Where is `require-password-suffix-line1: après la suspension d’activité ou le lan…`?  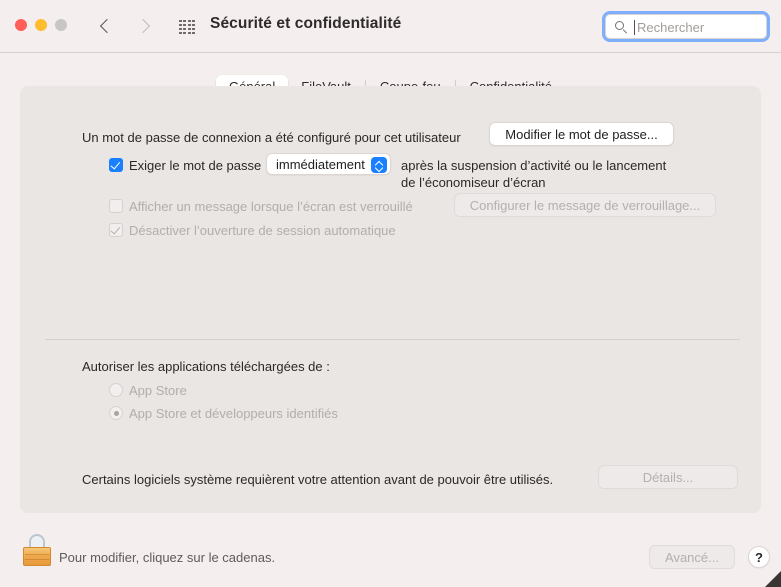
require-password-suffix-line1: après la suspension d’activité ou le lan… is located at coordinates (534, 165).